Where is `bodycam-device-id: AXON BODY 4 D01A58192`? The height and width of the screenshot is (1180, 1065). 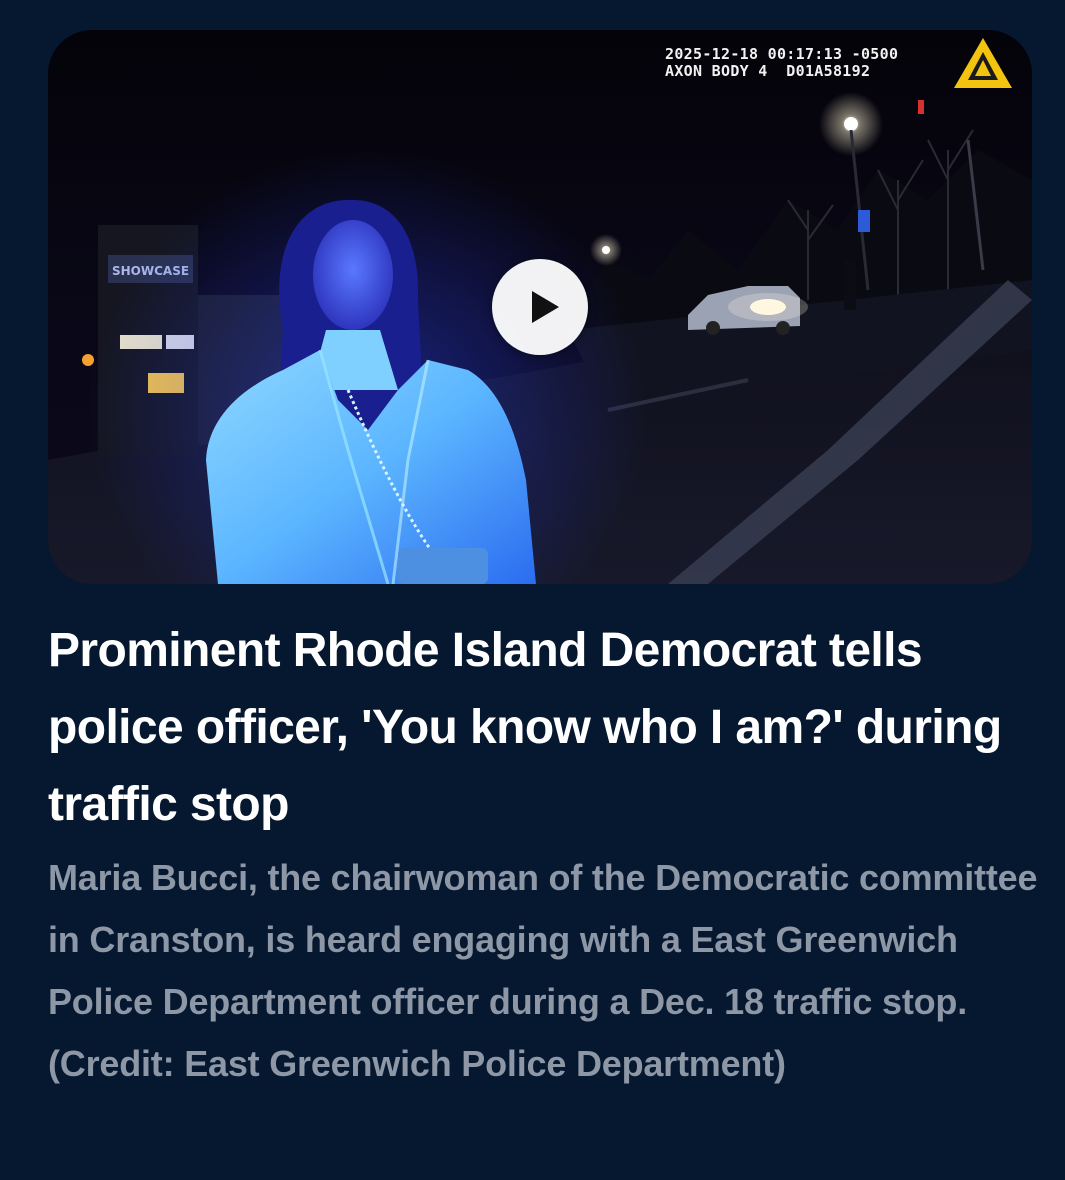
bodycam-device-id: AXON BODY 4 D01A58192 is located at coordinates (768, 71).